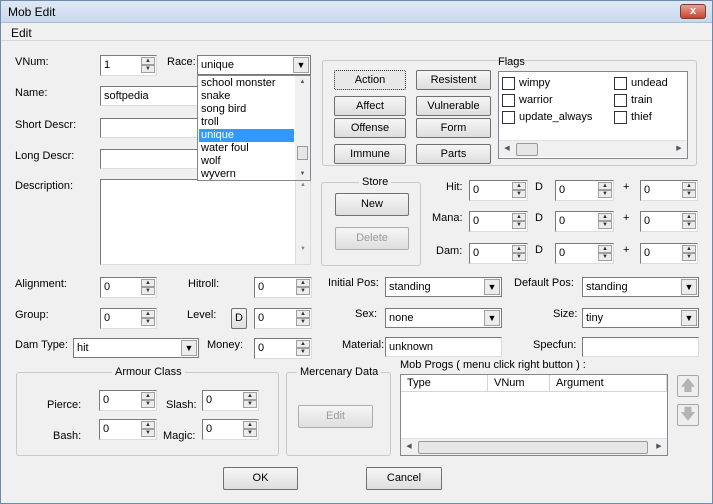 The width and height of the screenshot is (713, 504). Describe the element at coordinates (136, 348) in the screenshot. I see `damtype-select: hit ▼` at that location.